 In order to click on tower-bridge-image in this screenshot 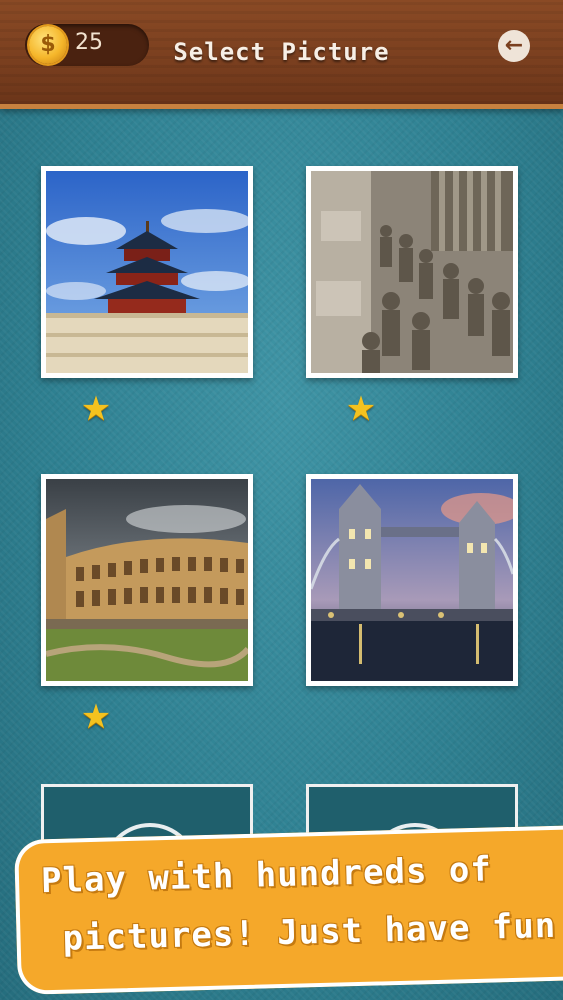, I will do `click(412, 580)`.